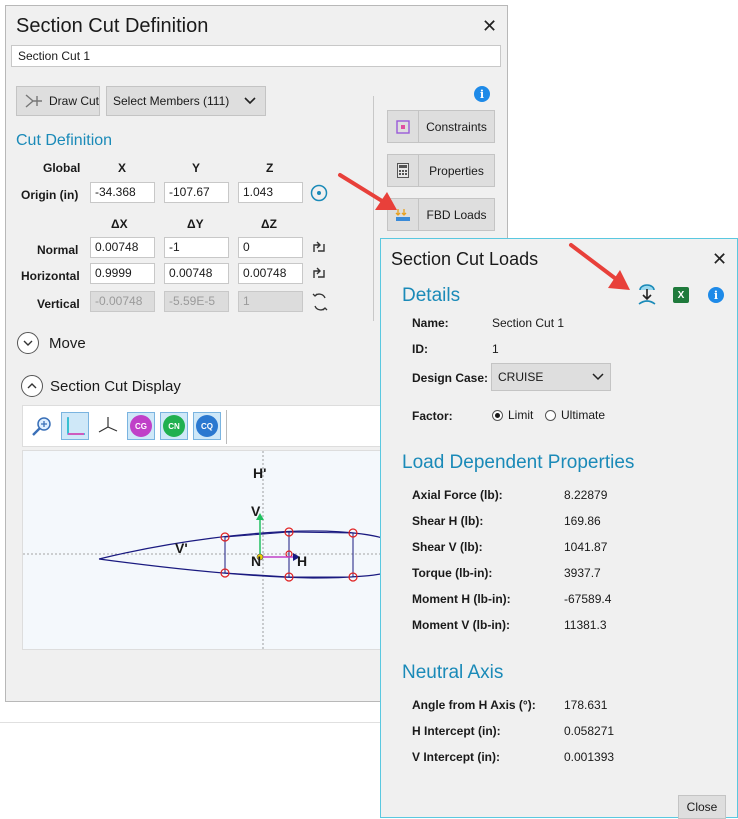 The image size is (738, 819). Describe the element at coordinates (302, 561) in the screenshot. I see `h-label: H` at that location.